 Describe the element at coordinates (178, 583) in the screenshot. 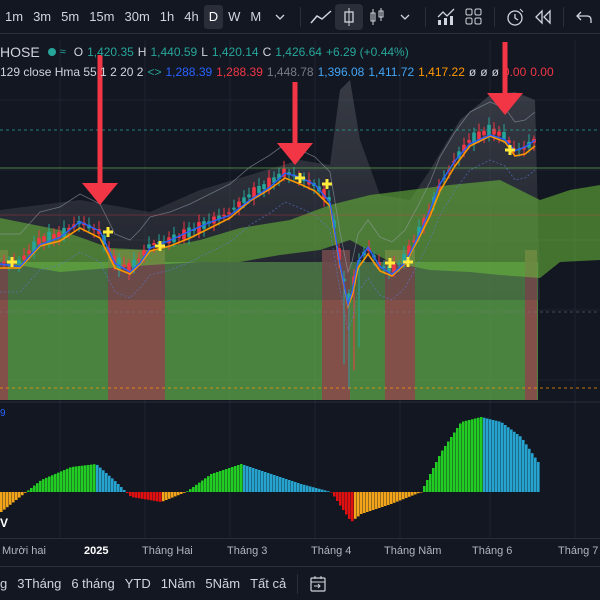

I see `range-1y: 1Năm` at that location.